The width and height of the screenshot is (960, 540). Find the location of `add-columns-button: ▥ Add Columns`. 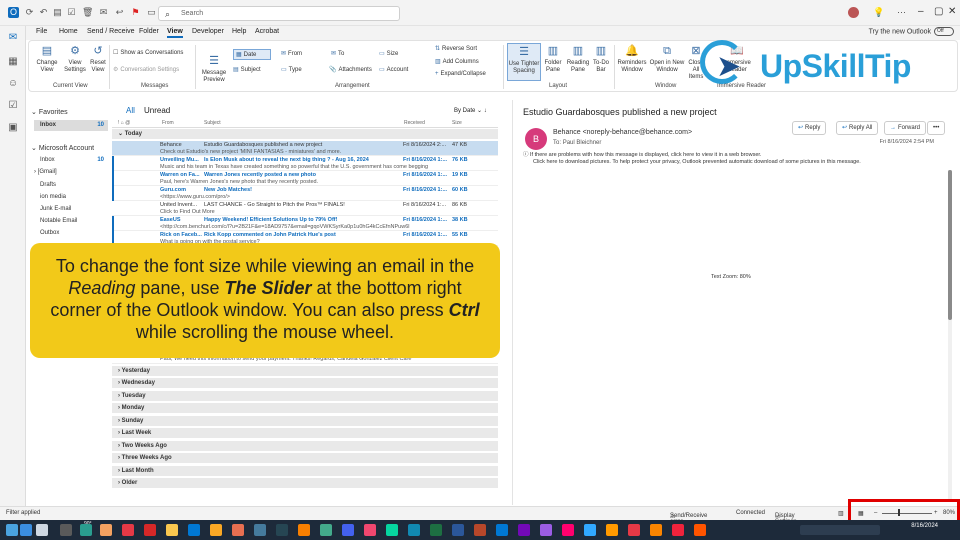

add-columns-button: ▥ Add Columns is located at coordinates (457, 61).